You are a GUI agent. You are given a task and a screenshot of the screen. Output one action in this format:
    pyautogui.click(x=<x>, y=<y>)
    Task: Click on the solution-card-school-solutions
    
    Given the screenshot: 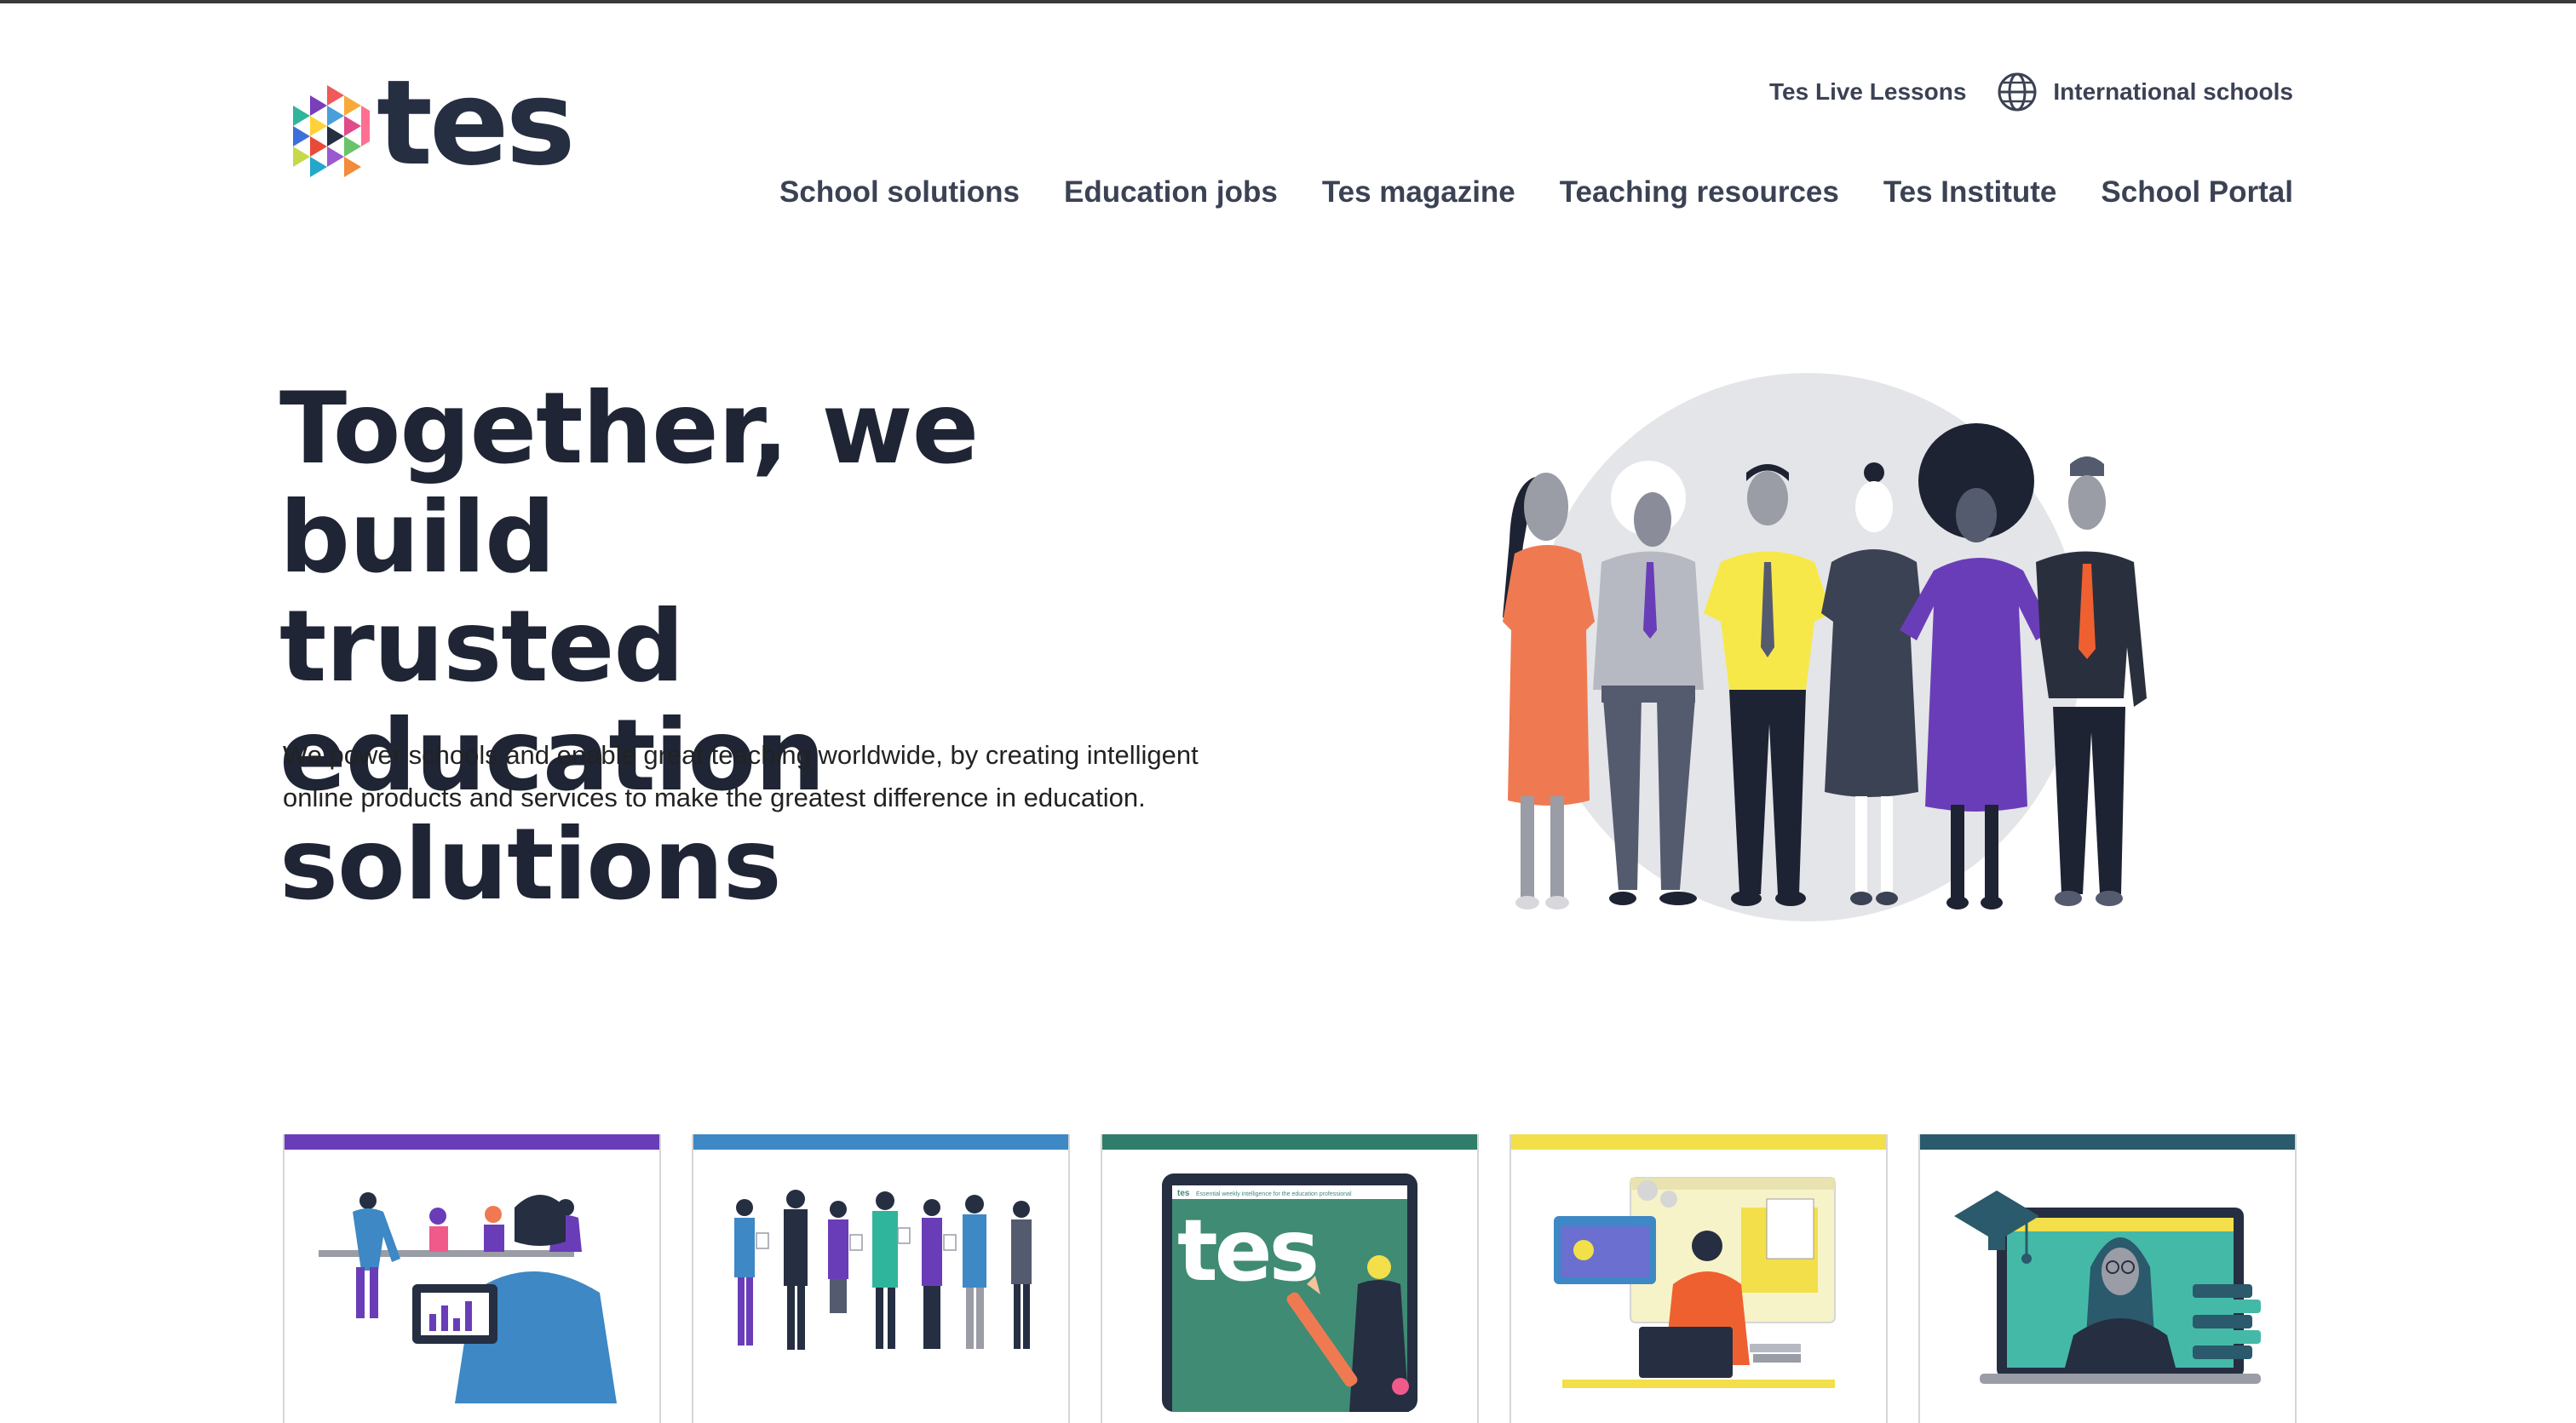 What is the action you would take?
    pyautogui.click(x=472, y=1278)
    